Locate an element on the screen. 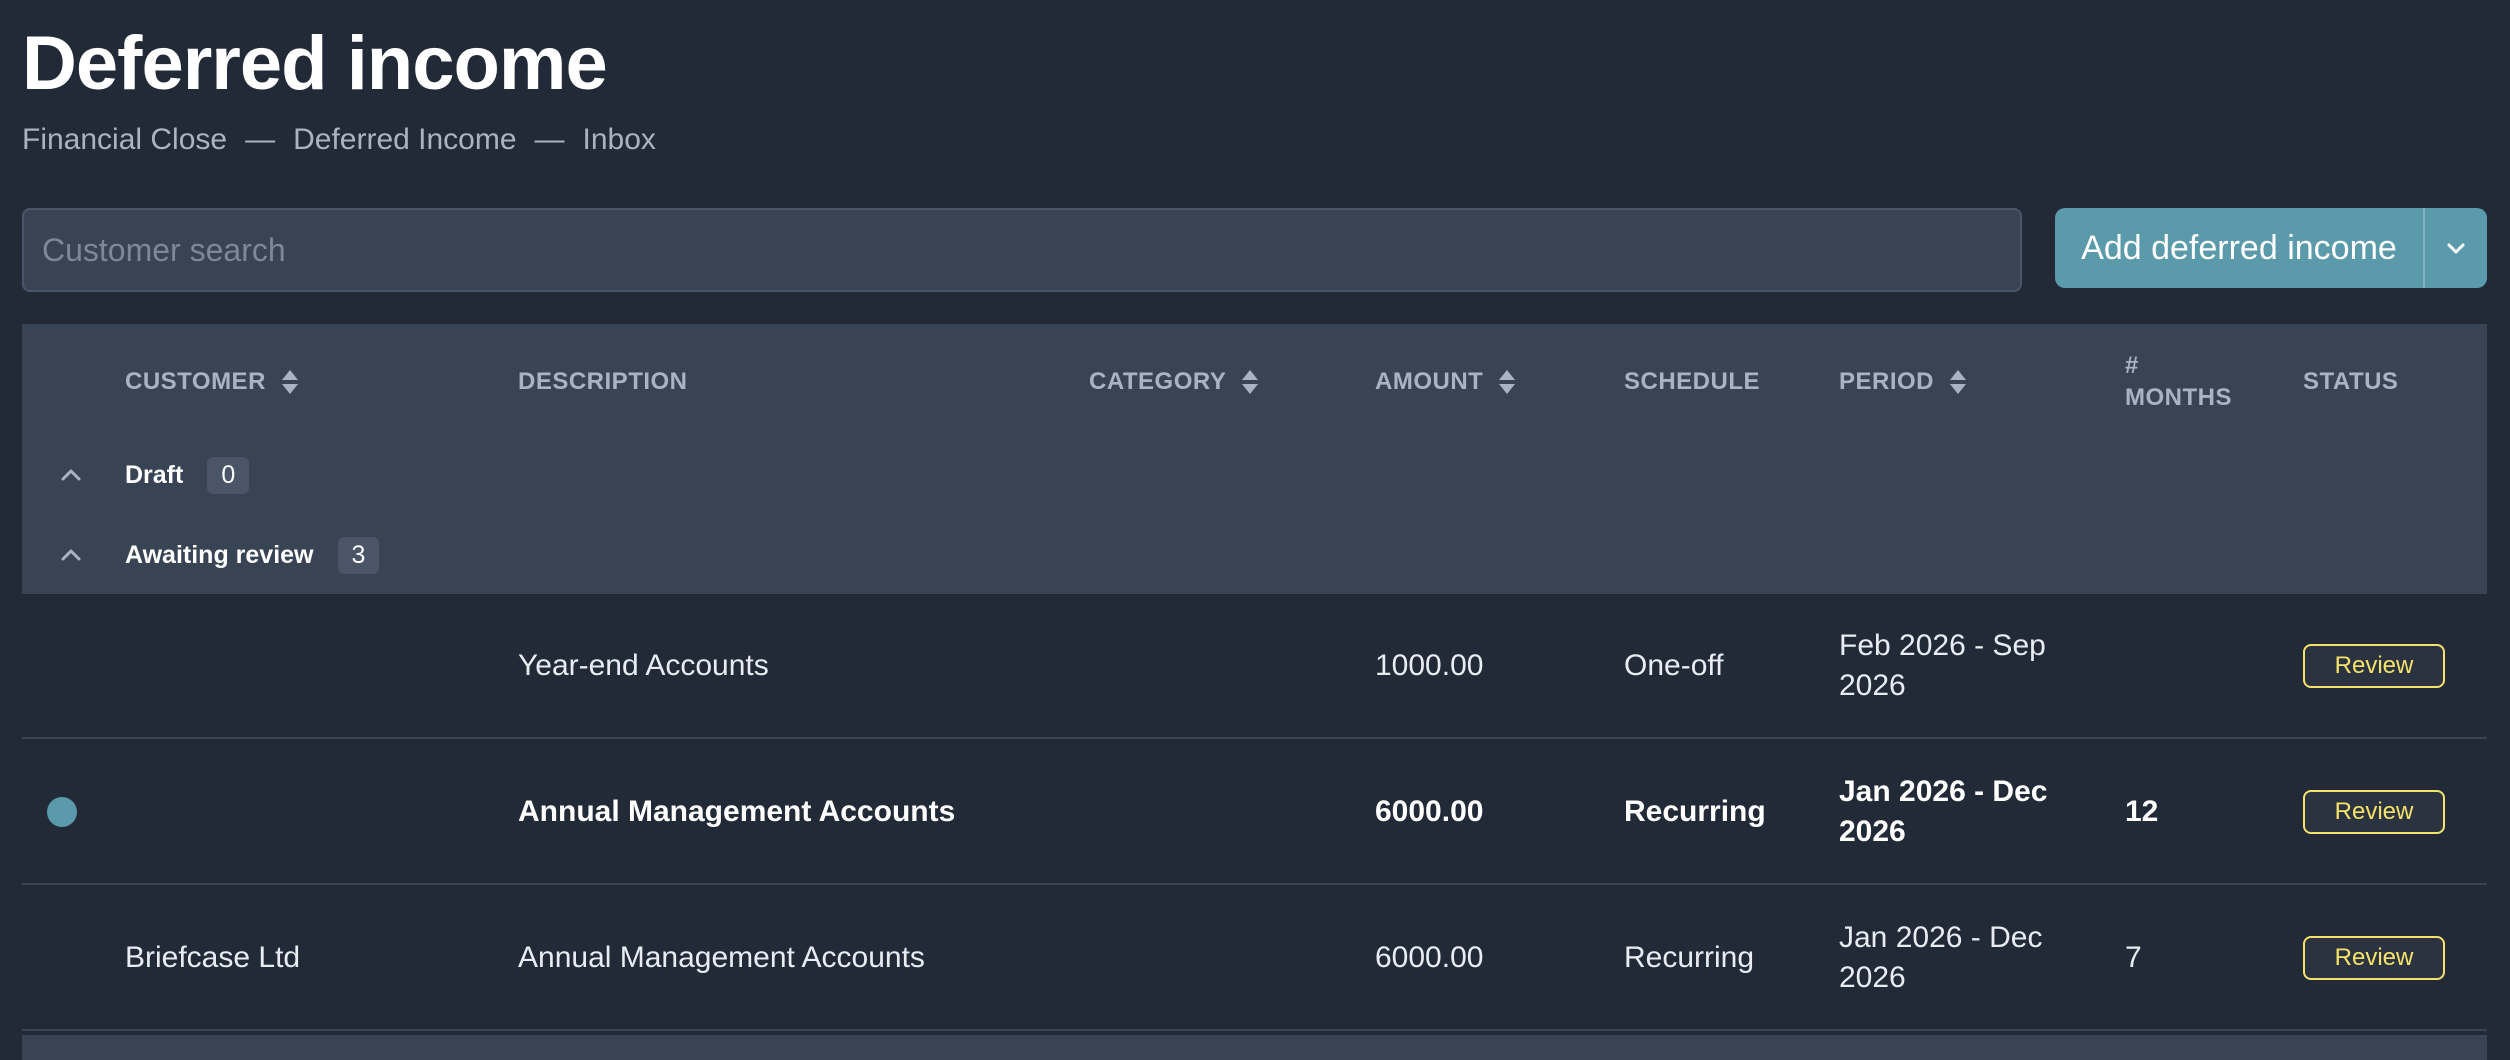  cell-period-line1: Feb 2026 - Sep is located at coordinates (1942, 645).